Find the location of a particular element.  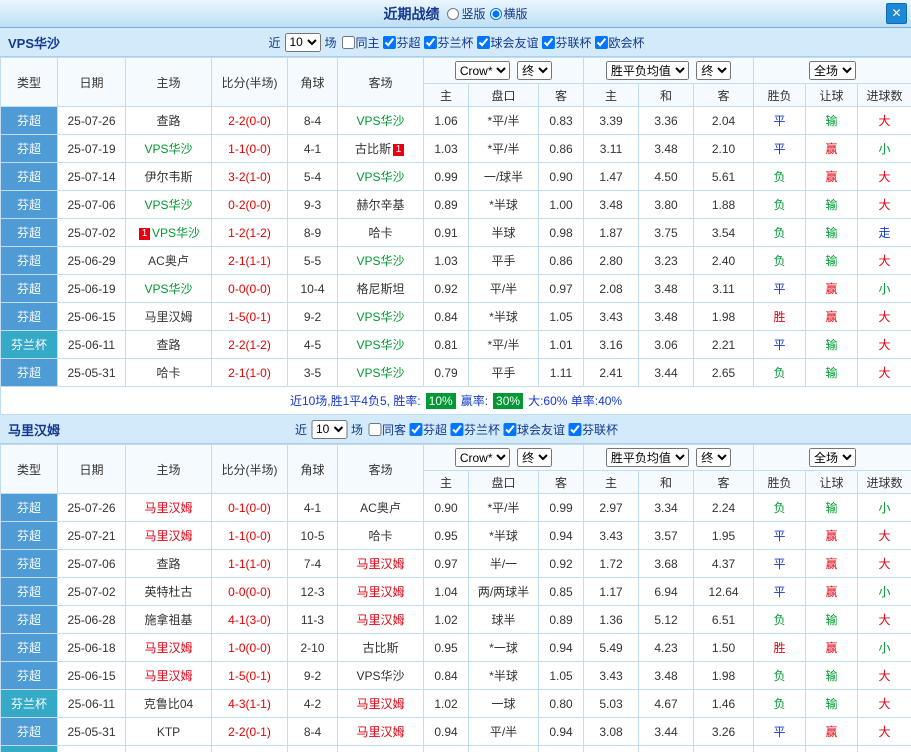

asia-home-odds: 0.81 is located at coordinates (446, 344).